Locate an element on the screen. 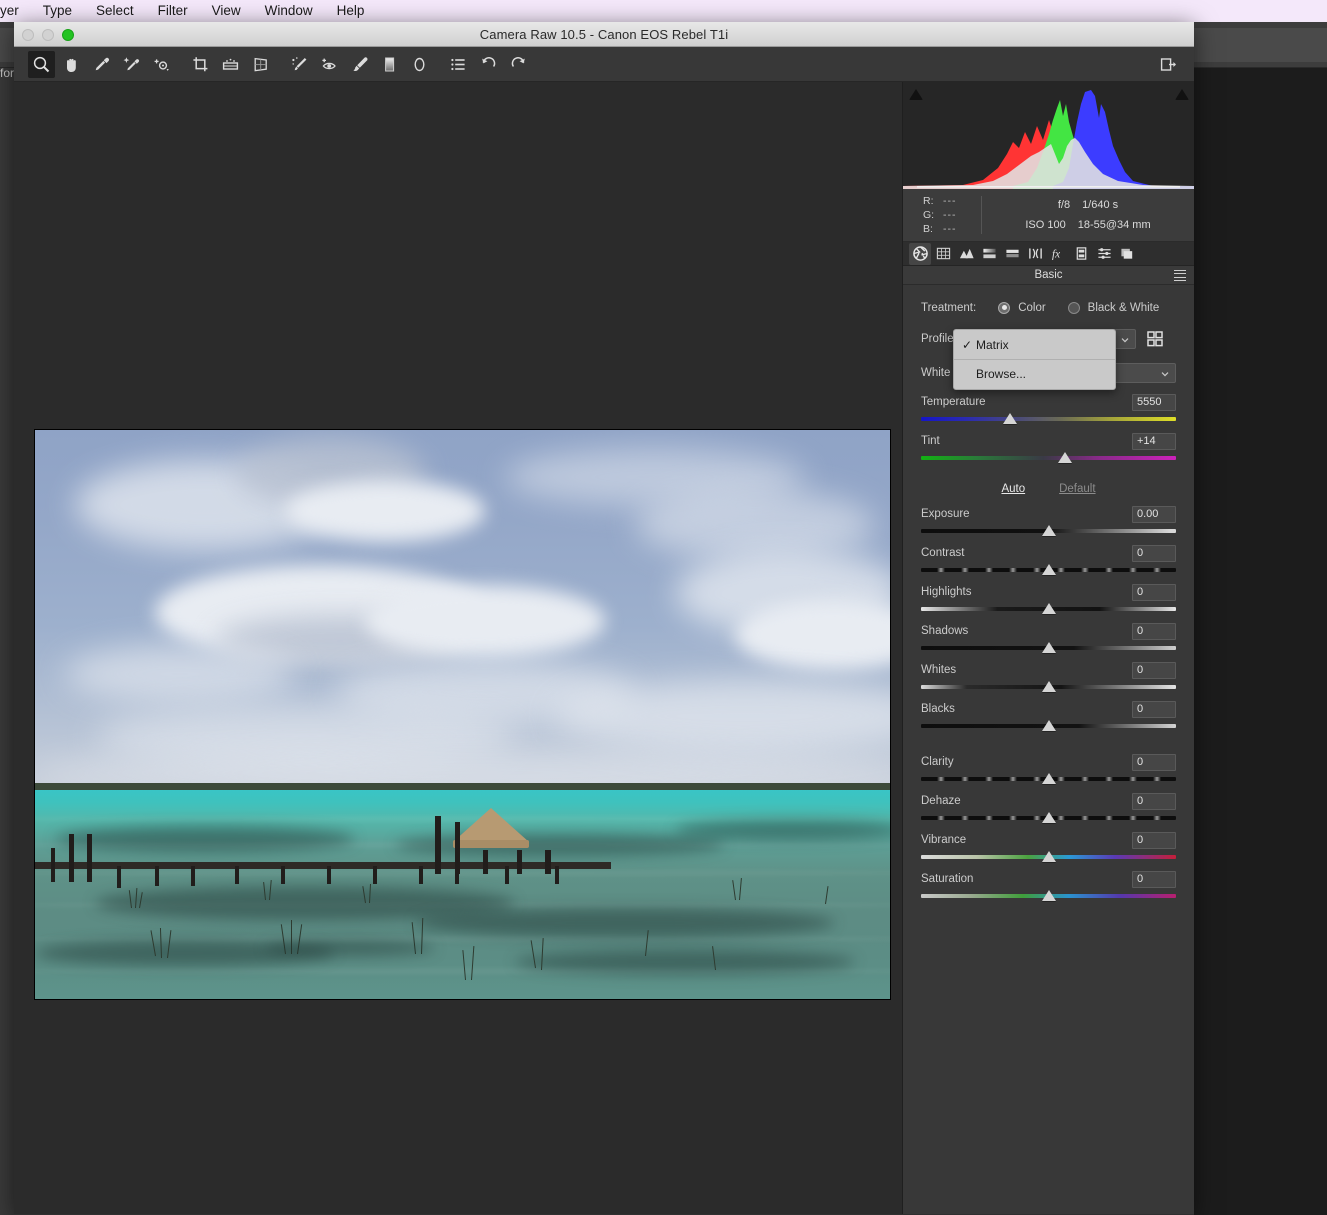 This screenshot has width=1327, height=1215. zoom-tool is located at coordinates (41, 64).